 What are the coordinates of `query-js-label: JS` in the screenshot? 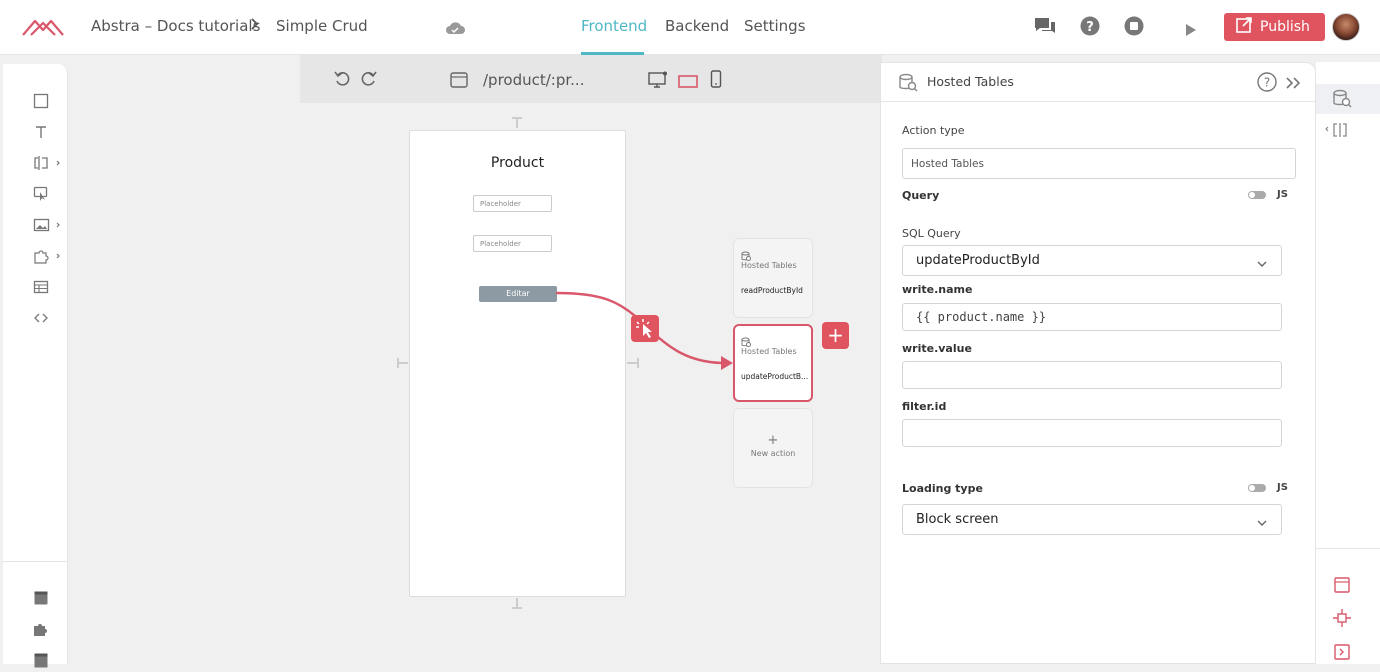 It's located at (1282, 194).